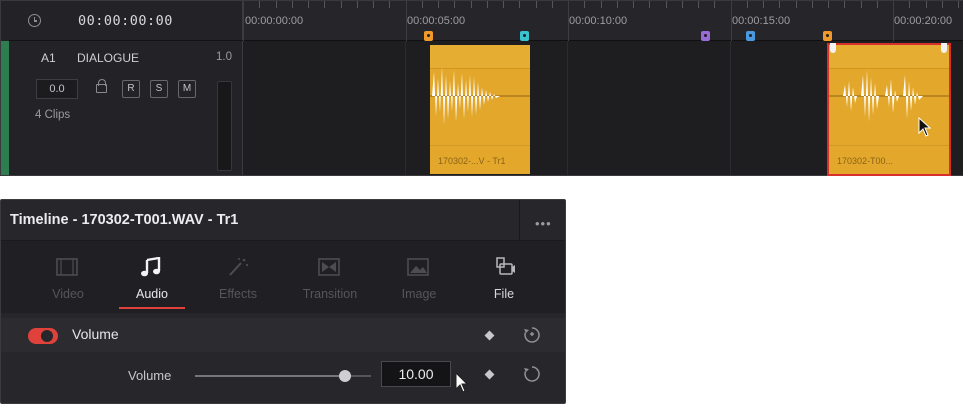 This screenshot has width=963, height=404. I want to click on clip-fade-handle-right, so click(944, 48).